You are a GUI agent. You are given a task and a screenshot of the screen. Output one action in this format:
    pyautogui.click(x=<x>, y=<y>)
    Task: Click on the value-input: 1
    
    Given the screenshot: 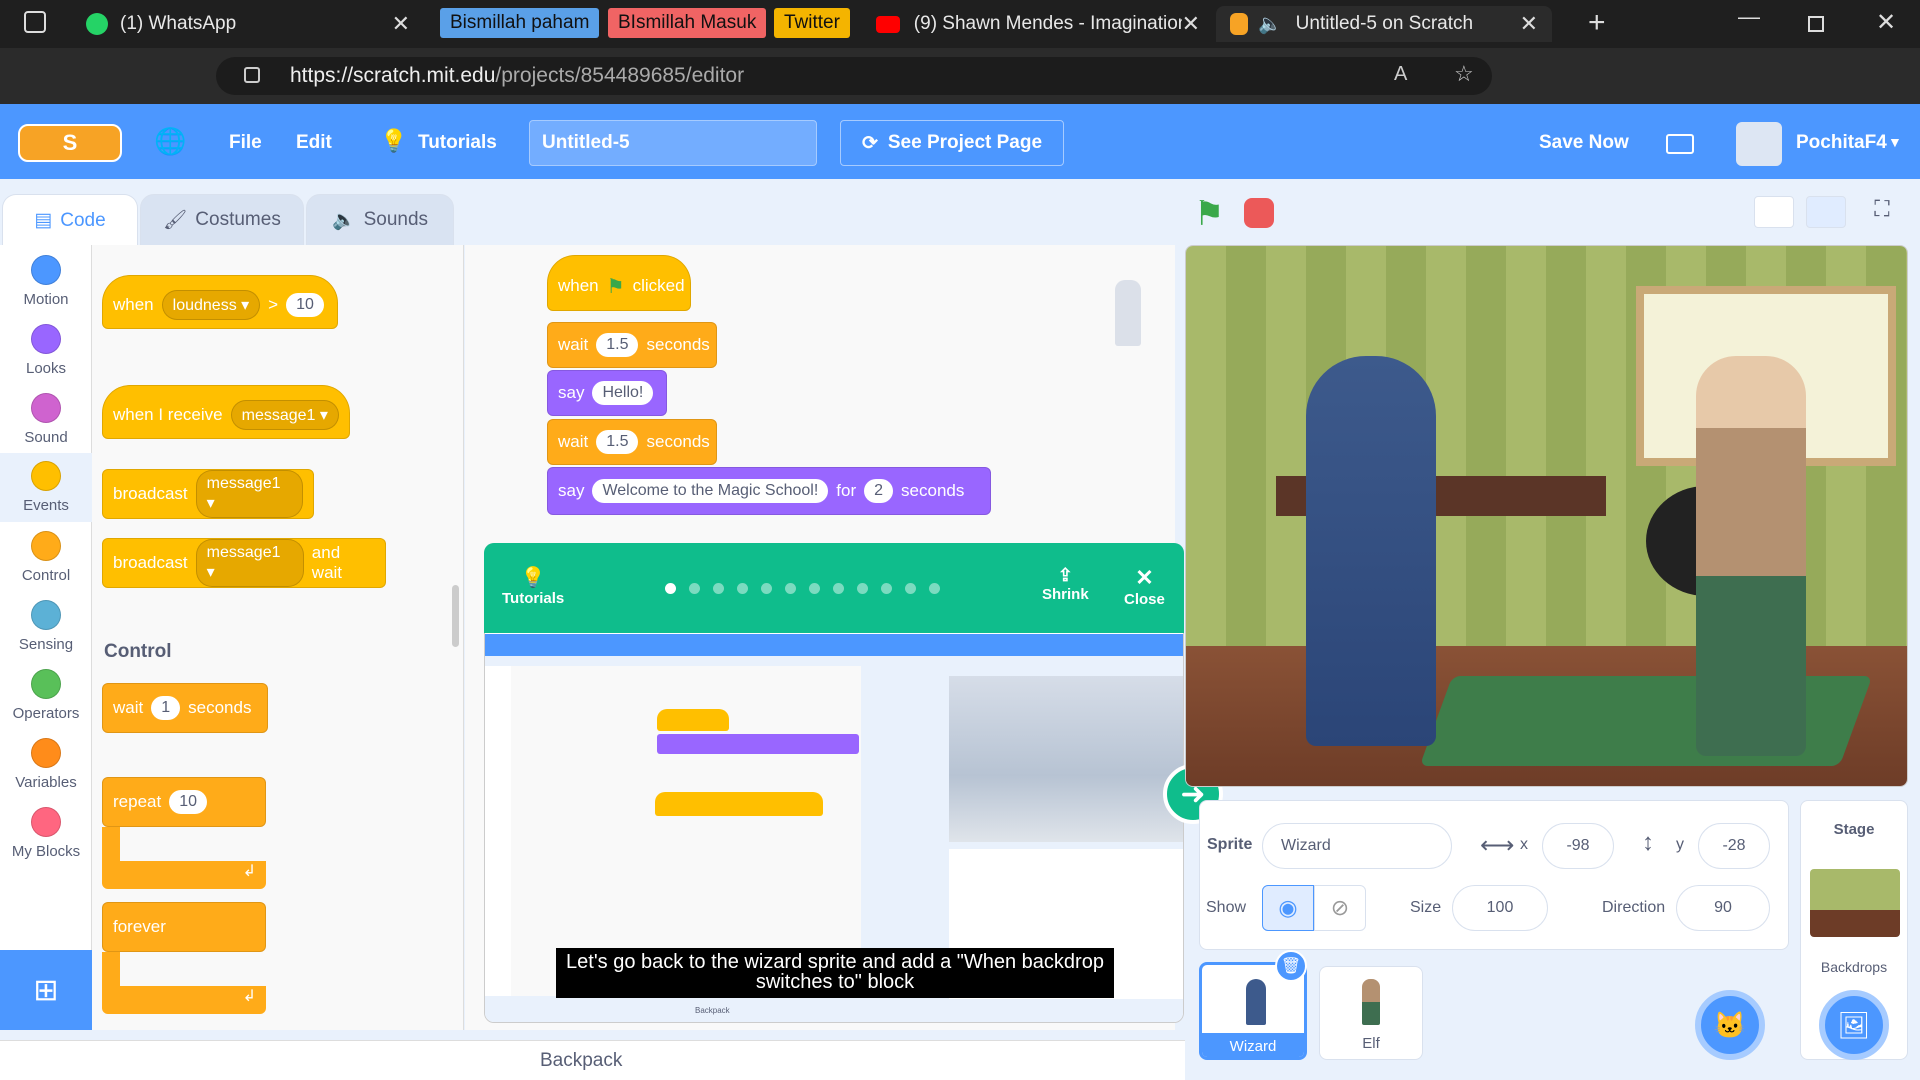 What is the action you would take?
    pyautogui.click(x=166, y=708)
    